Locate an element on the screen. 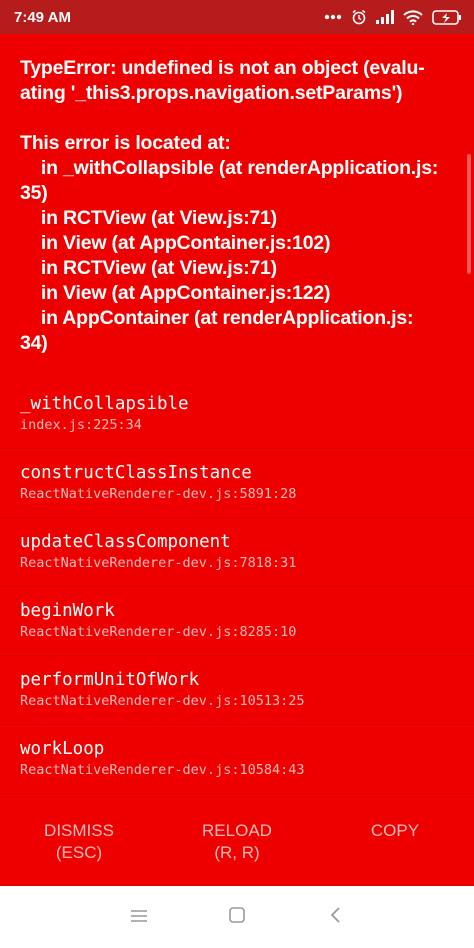  dismiss-button: DISMISS (ESC) is located at coordinates (79, 842).